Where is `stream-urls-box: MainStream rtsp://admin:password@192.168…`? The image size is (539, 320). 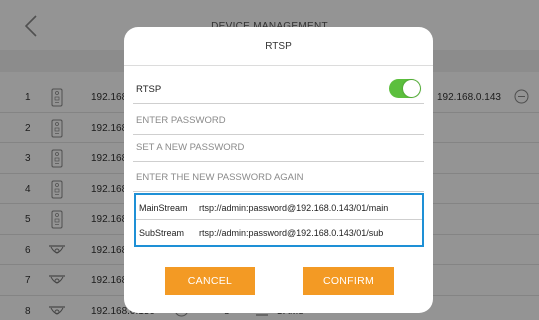 stream-urls-box: MainStream rtsp://admin:password@192.168… is located at coordinates (279, 220).